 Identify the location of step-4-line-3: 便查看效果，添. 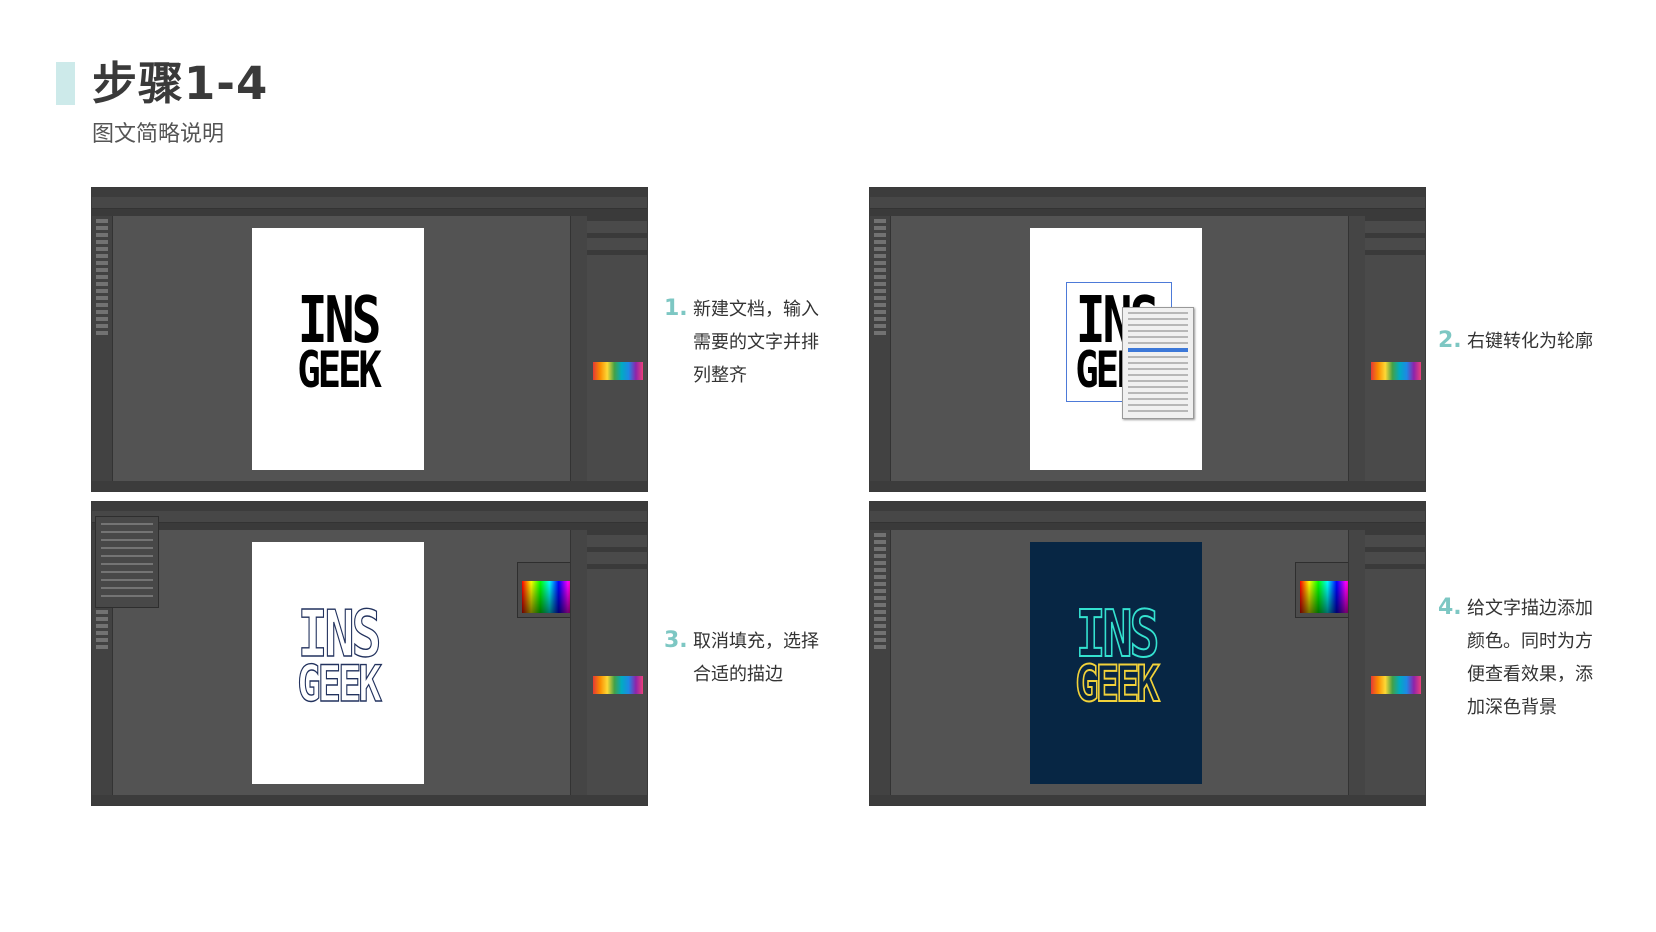
(1530, 674).